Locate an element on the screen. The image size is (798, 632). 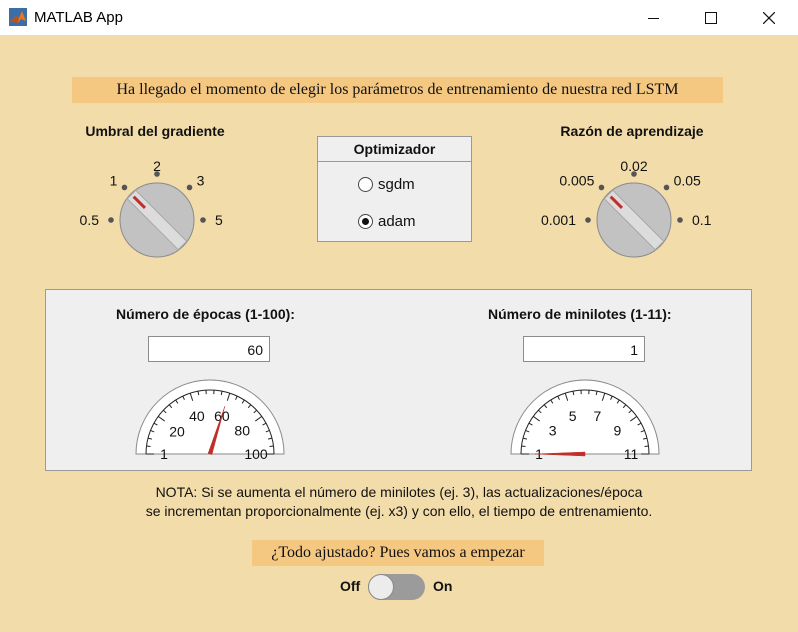
minimize-icon is located at coordinates (653, 18).